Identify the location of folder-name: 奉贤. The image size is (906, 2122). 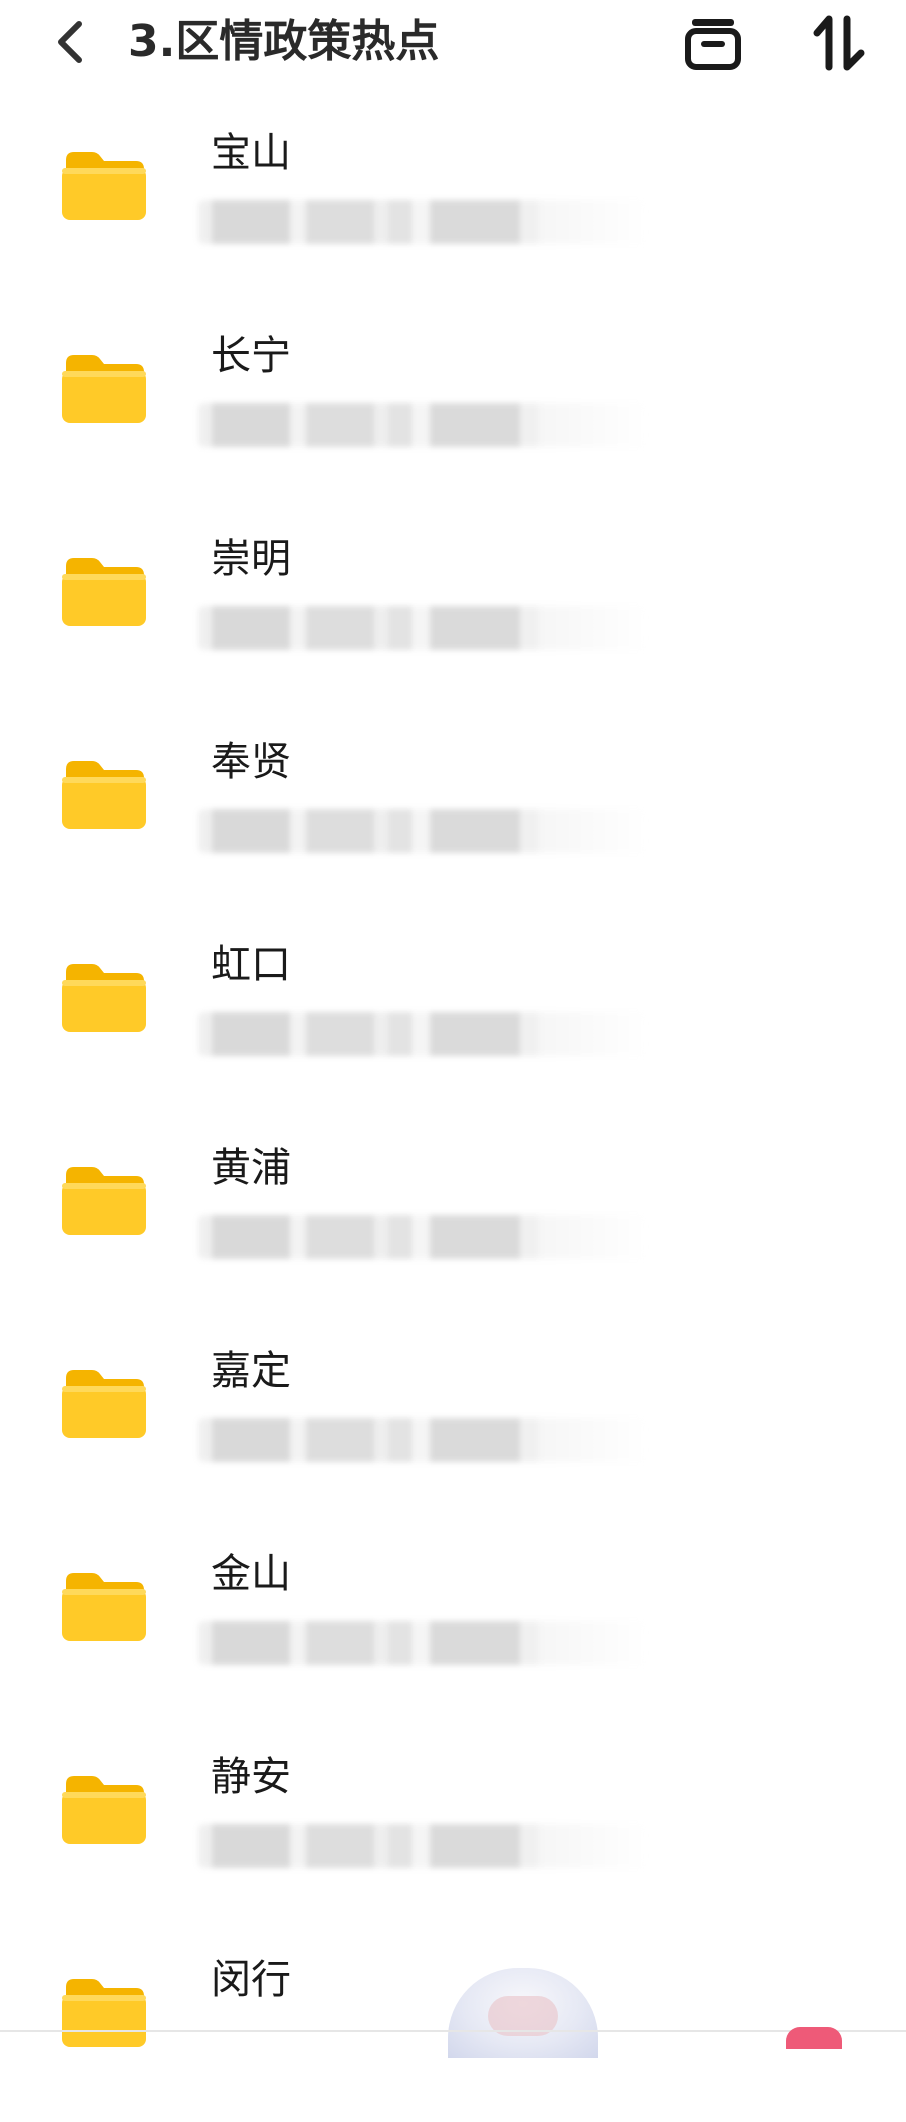
(251, 762).